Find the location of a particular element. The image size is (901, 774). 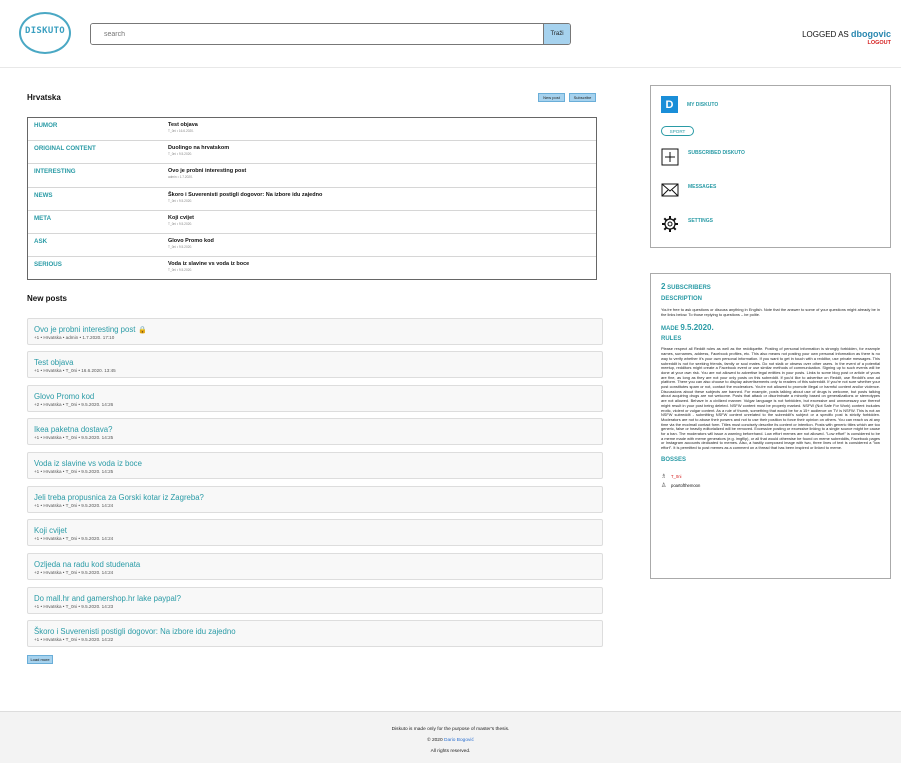

my-diskuto-label: MY DISKUTO is located at coordinates (703, 104).